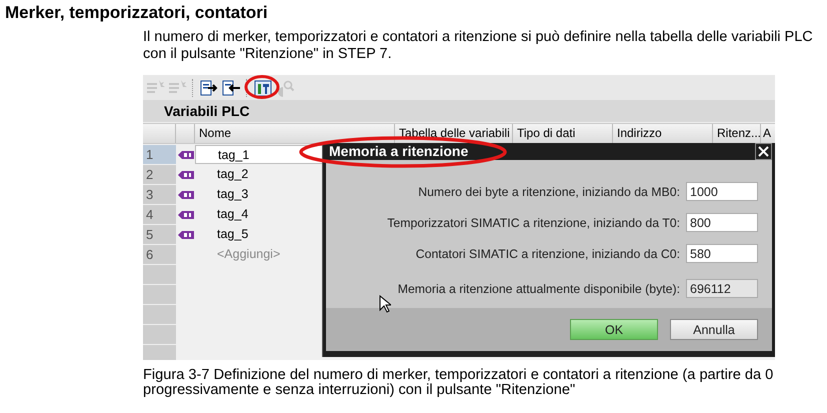 The height and width of the screenshot is (413, 827). What do you see at coordinates (209, 88) in the screenshot?
I see `export-icon` at bounding box center [209, 88].